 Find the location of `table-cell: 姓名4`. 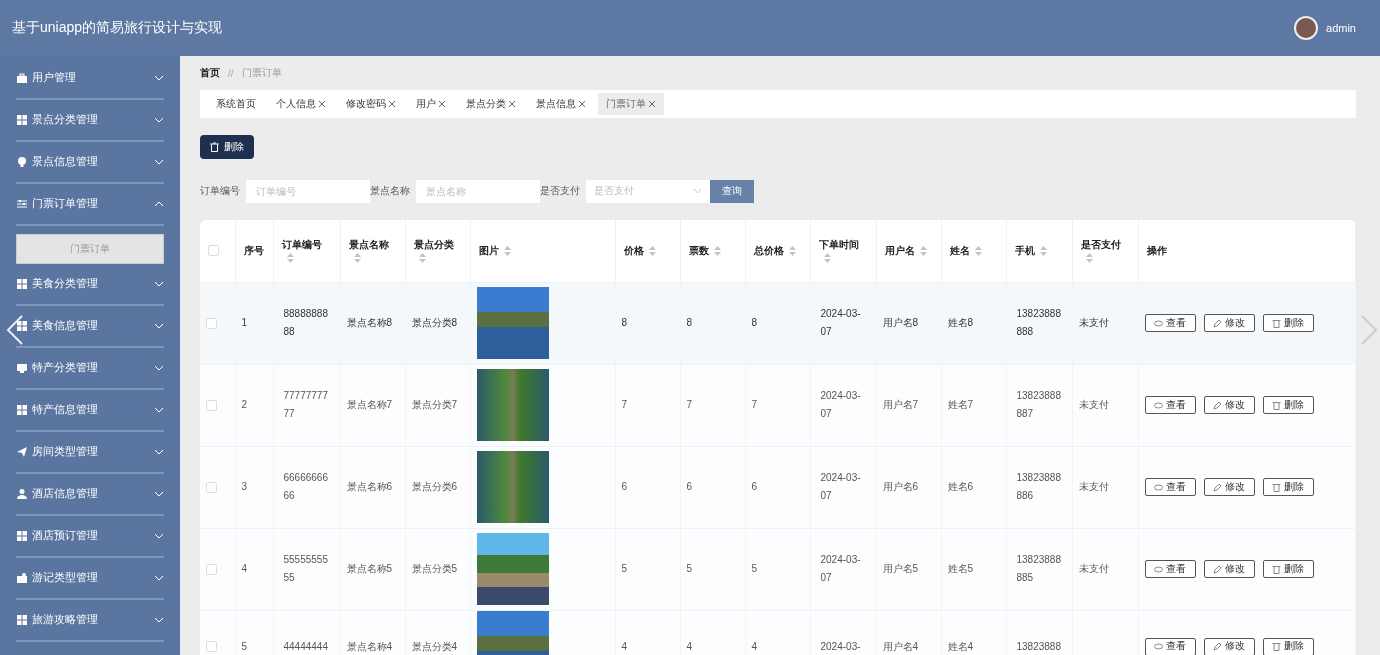

table-cell: 姓名4 is located at coordinates (960, 646).